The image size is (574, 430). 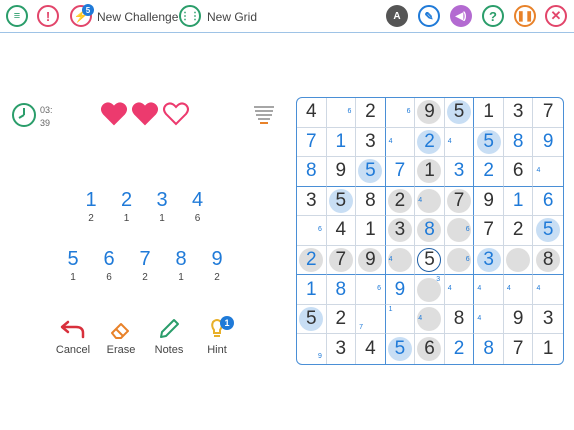 I want to click on board-cell-r2c3: 3, so click(x=371, y=142).